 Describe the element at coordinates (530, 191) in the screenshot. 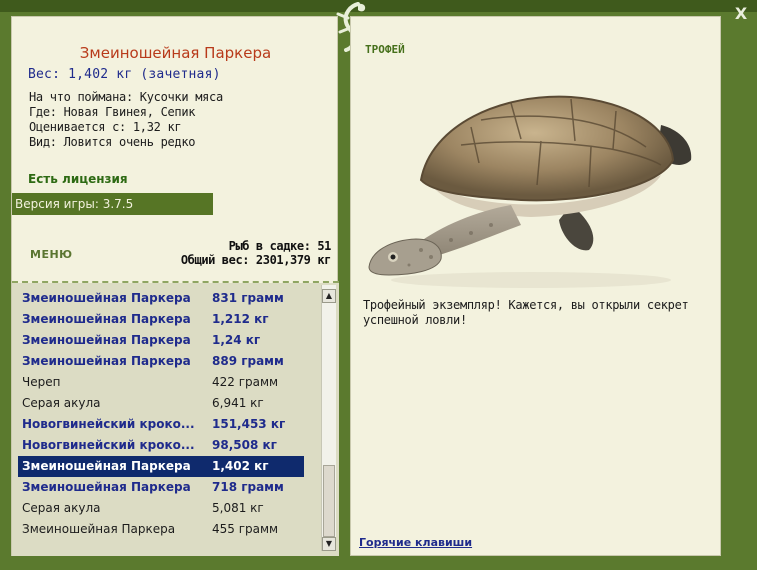

I see `turtle-picture` at that location.